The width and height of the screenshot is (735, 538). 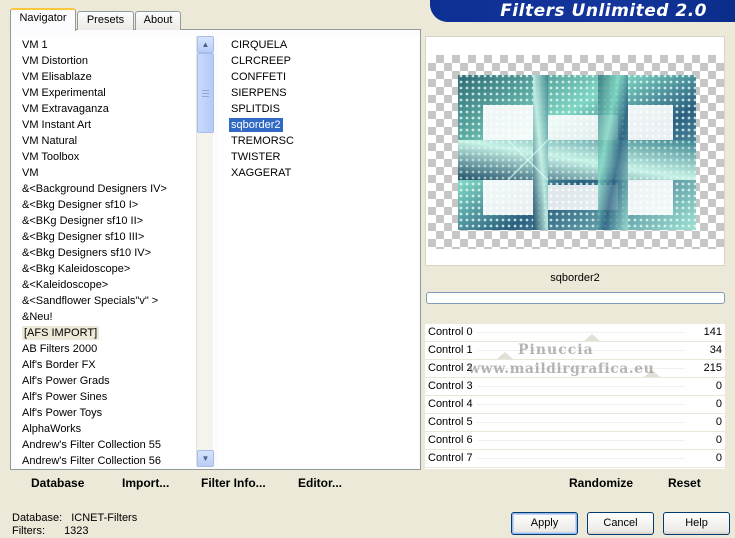 I want to click on category-item: AlphaWorks, so click(x=51, y=429).